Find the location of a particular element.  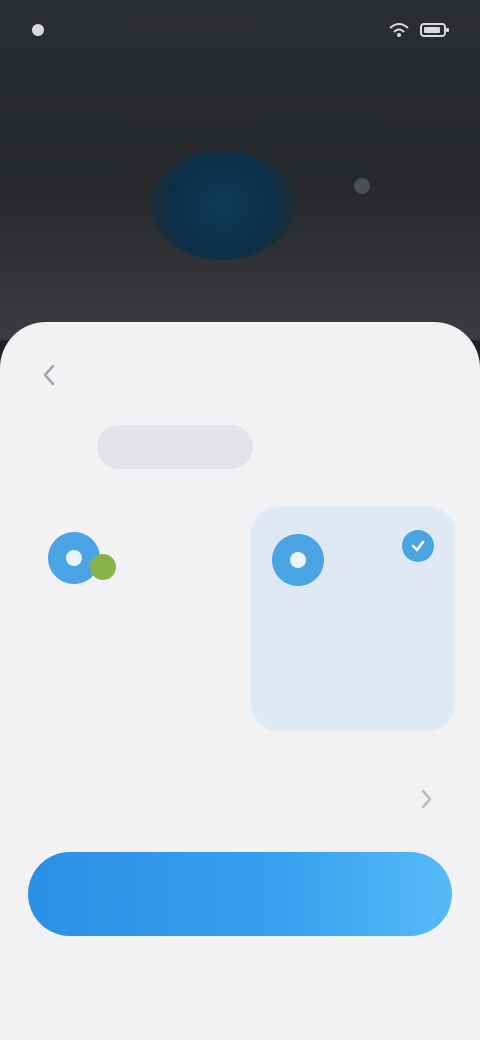

sheet-header is located at coordinates (240, 377).